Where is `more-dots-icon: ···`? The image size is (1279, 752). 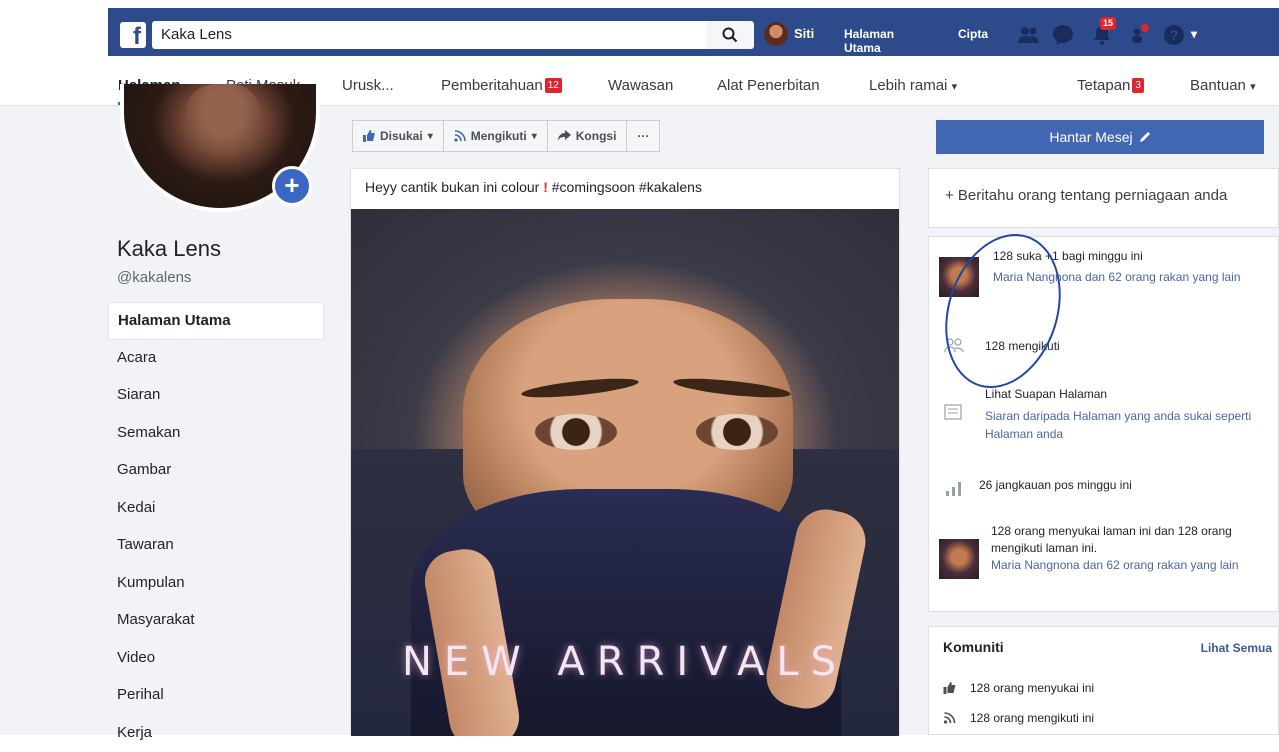
more-dots-icon: ··· is located at coordinates (643, 136).